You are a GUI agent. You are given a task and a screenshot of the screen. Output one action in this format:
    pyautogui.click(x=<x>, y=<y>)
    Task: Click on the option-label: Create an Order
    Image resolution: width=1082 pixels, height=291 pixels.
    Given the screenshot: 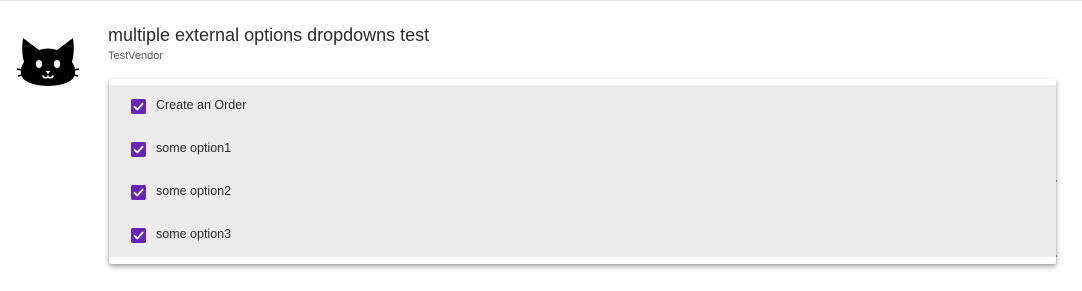 What is the action you would take?
    pyautogui.click(x=201, y=105)
    